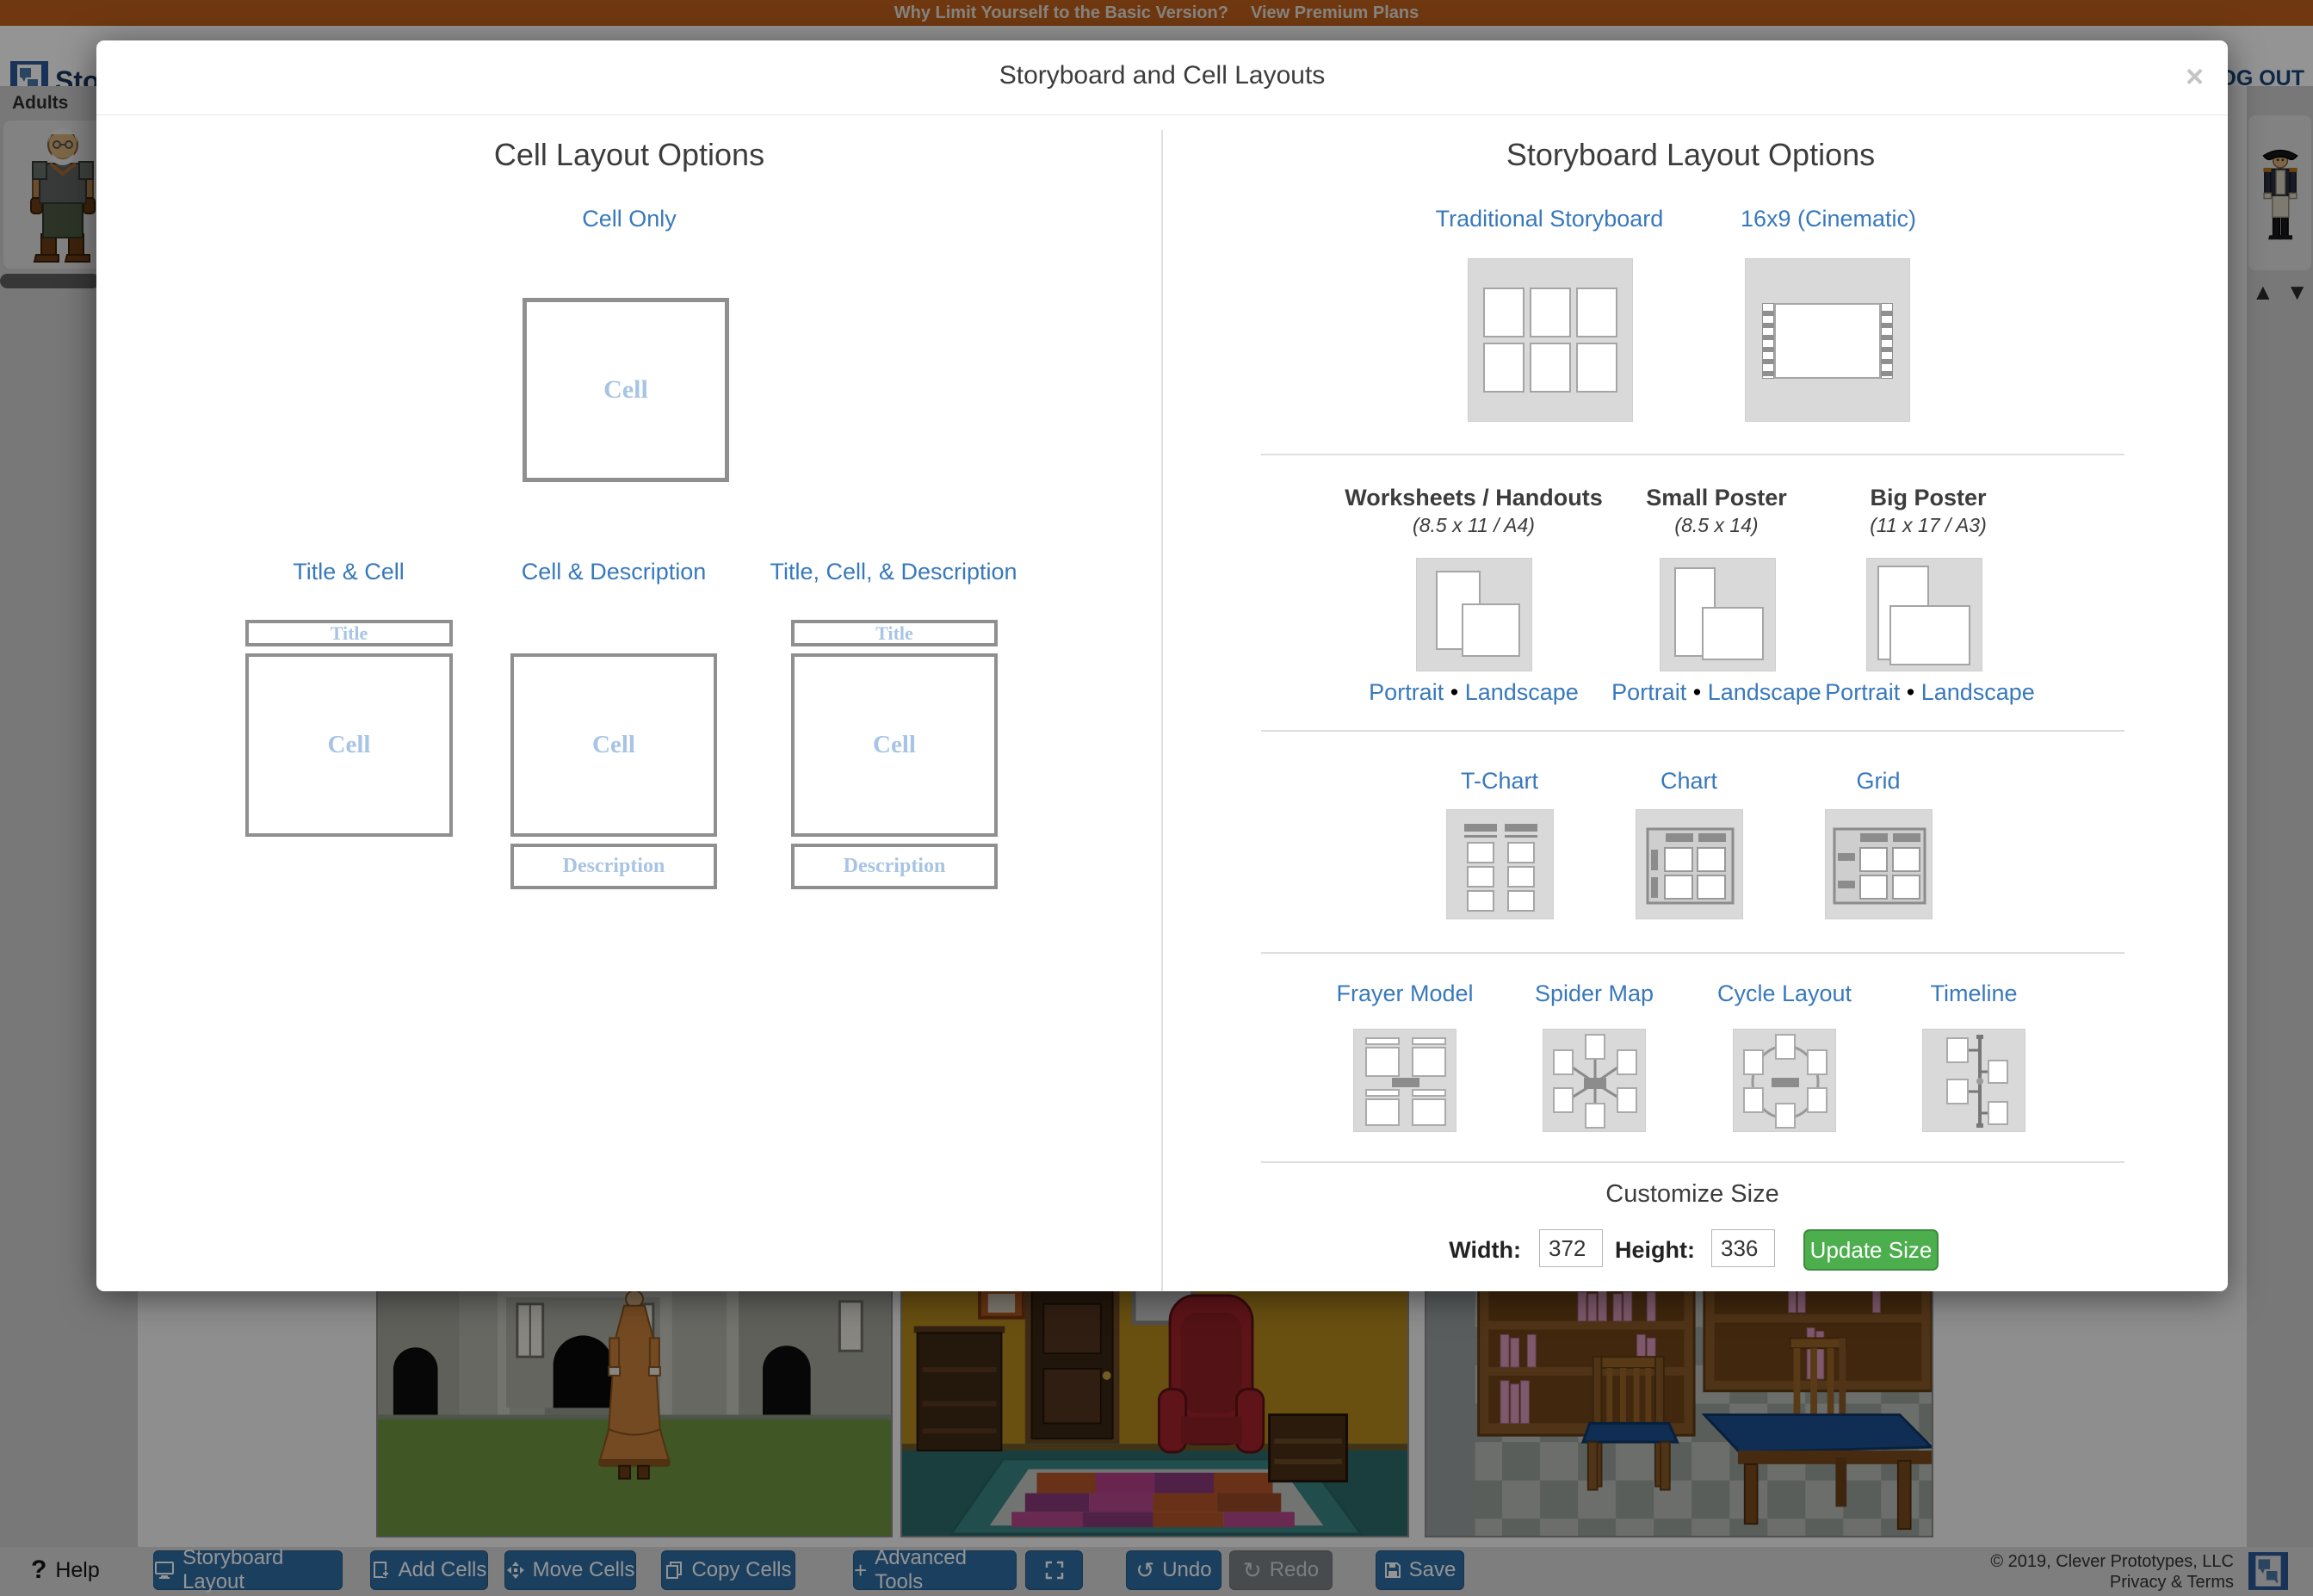 This screenshot has width=2313, height=1596. I want to click on frayer-model-graphic, so click(1406, 1081).